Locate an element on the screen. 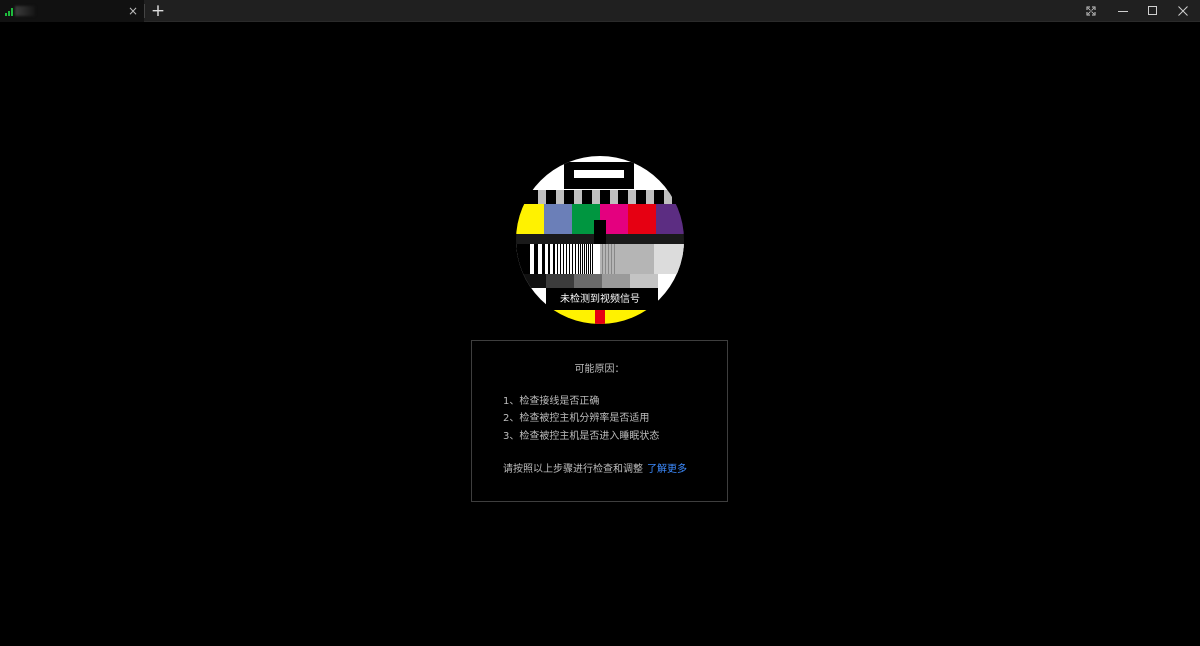  reason-number: 1、 is located at coordinates (511, 401).